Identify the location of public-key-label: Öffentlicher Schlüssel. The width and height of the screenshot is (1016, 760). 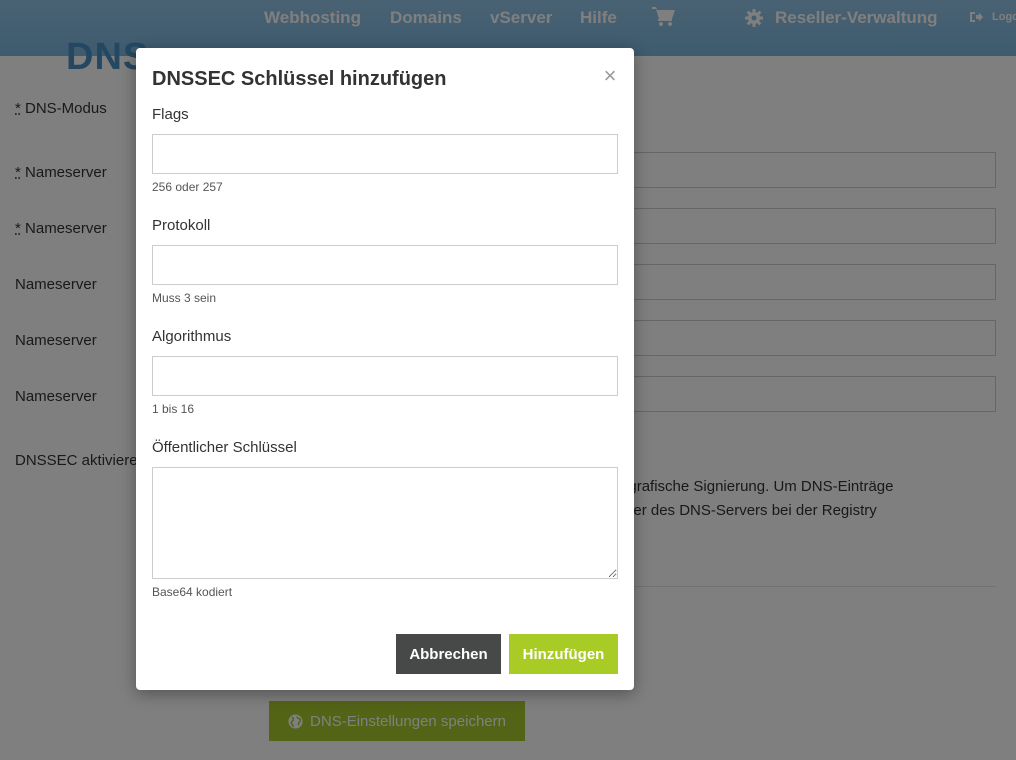
(224, 447).